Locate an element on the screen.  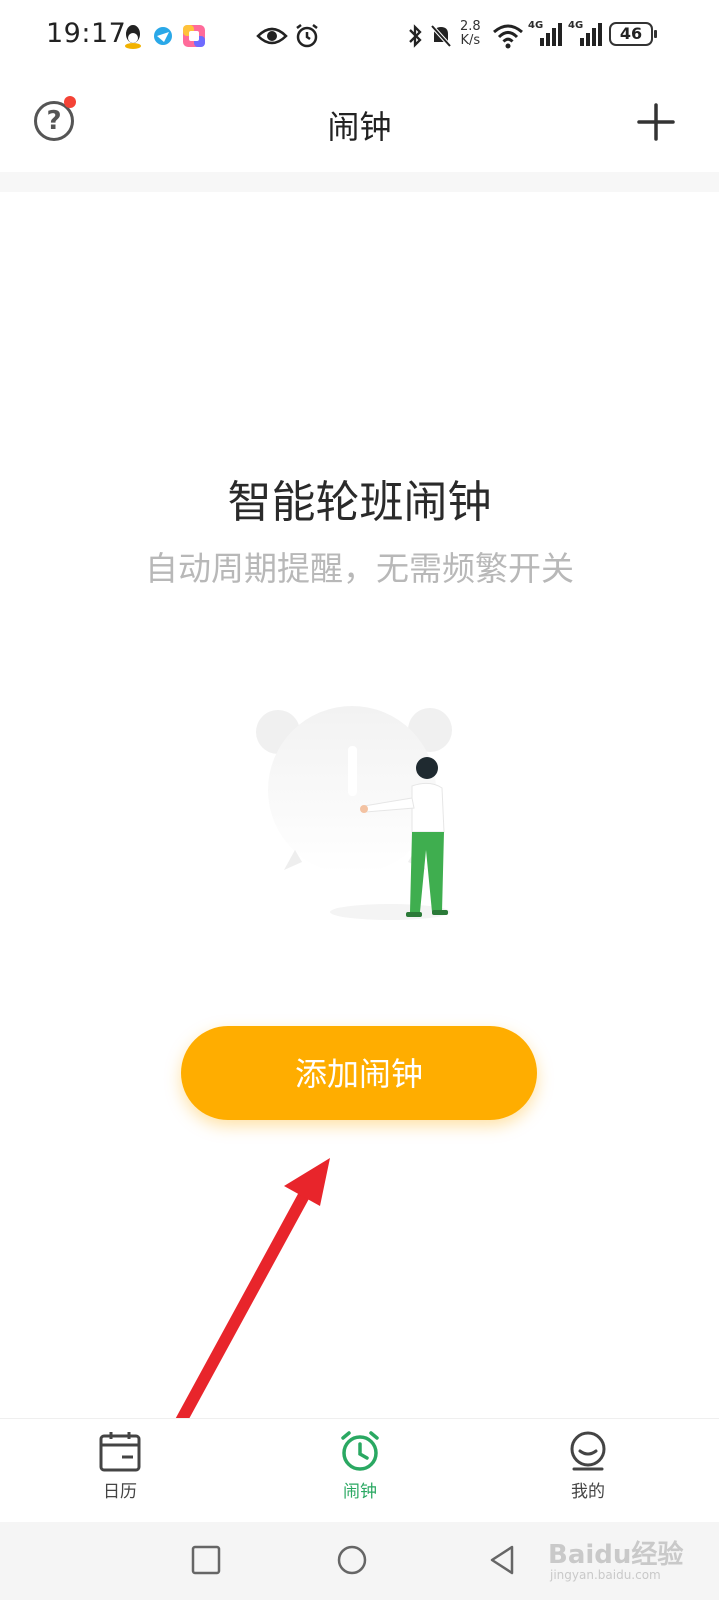
bluetooth-icon is located at coordinates (415, 36).